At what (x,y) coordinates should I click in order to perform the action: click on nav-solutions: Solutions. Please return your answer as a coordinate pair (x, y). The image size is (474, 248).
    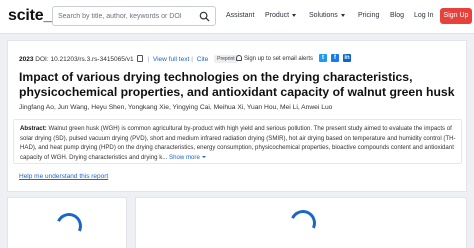
    Looking at the image, I should click on (327, 15).